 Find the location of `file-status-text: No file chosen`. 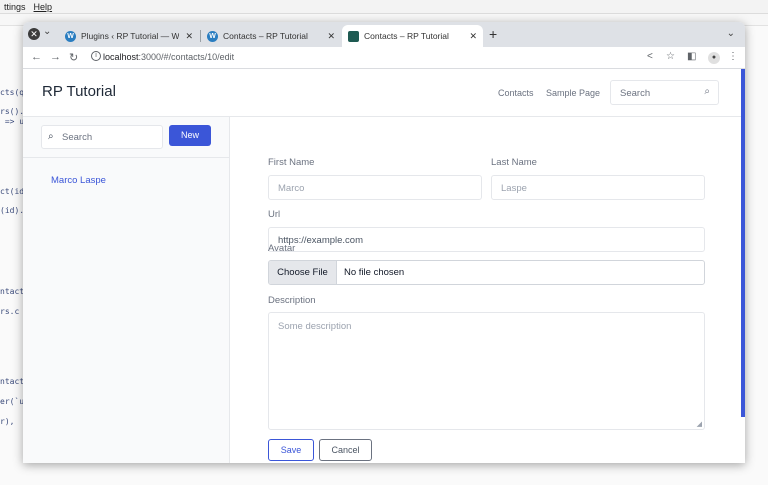

file-status-text: No file chosen is located at coordinates (374, 272).